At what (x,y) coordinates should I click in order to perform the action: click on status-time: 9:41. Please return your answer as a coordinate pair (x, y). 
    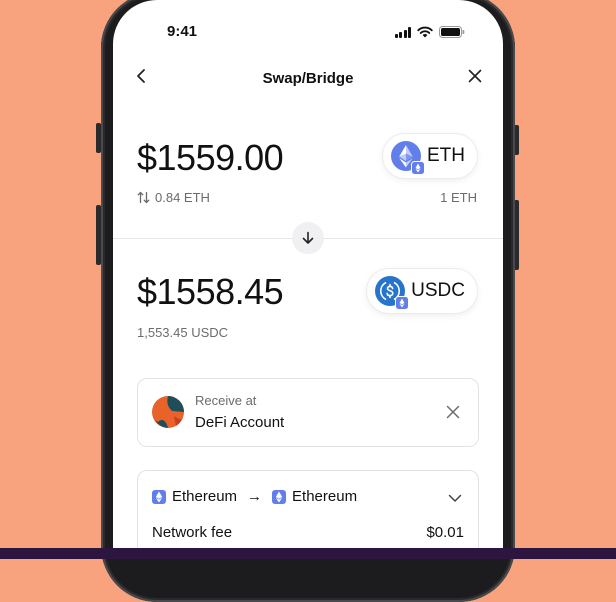
    Looking at the image, I should click on (182, 31).